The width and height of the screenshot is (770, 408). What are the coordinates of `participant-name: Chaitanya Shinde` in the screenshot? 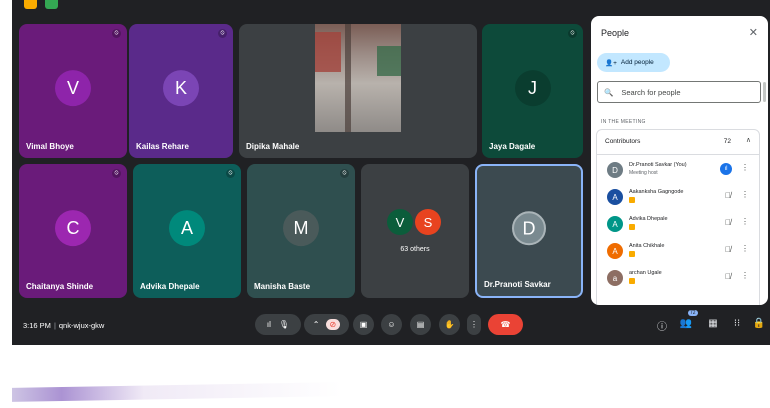 It's located at (60, 286).